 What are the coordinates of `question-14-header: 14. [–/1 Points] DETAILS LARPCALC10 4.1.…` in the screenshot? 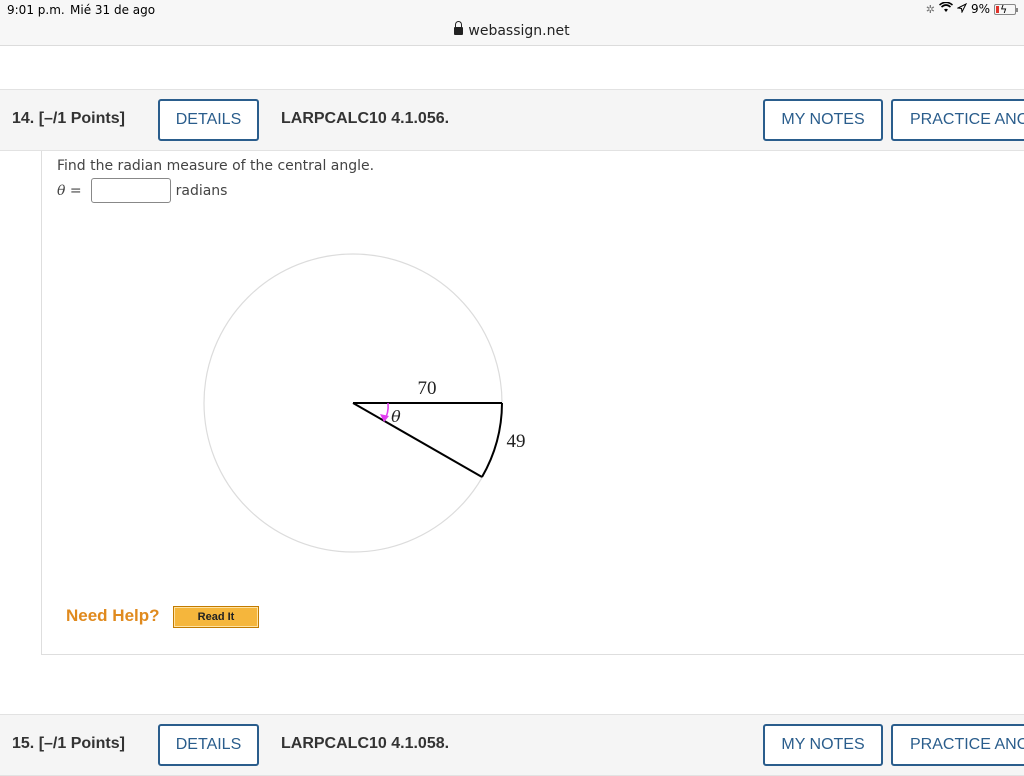 It's located at (512, 120).